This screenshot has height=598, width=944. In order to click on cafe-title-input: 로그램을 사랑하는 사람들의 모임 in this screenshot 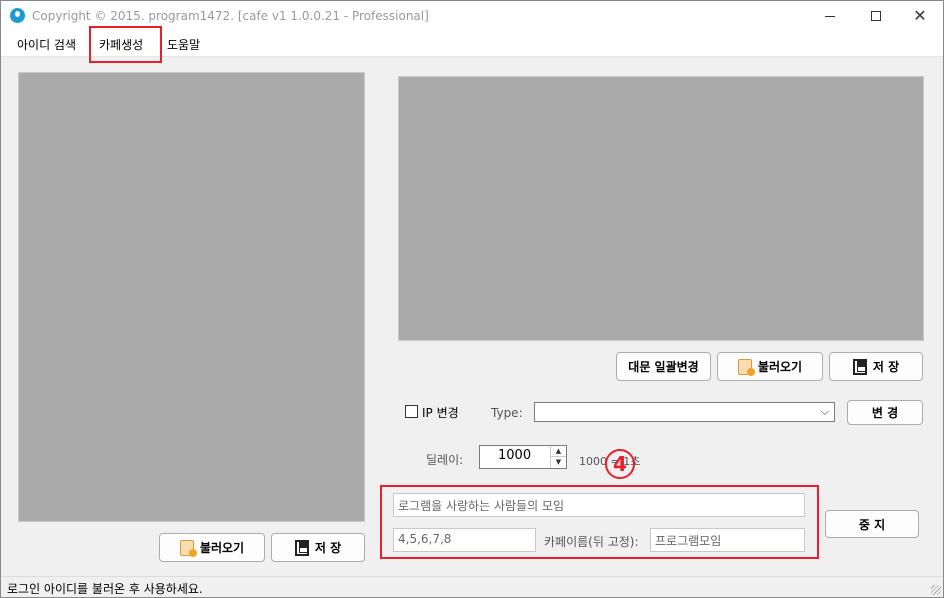, I will do `click(599, 505)`.